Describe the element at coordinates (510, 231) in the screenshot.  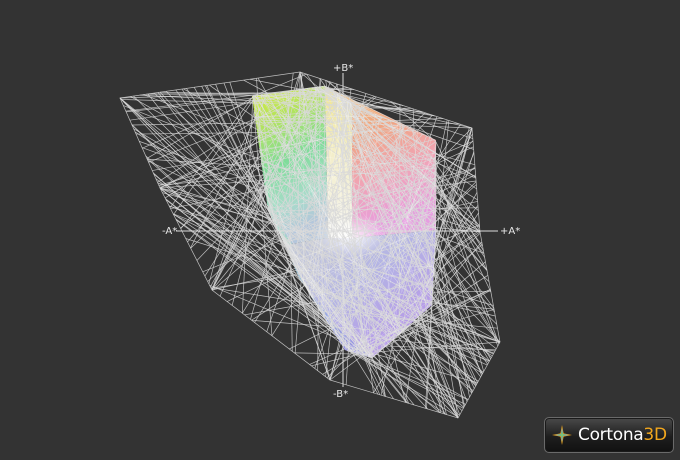
I see `axis-label-a-plus: +A*` at that location.